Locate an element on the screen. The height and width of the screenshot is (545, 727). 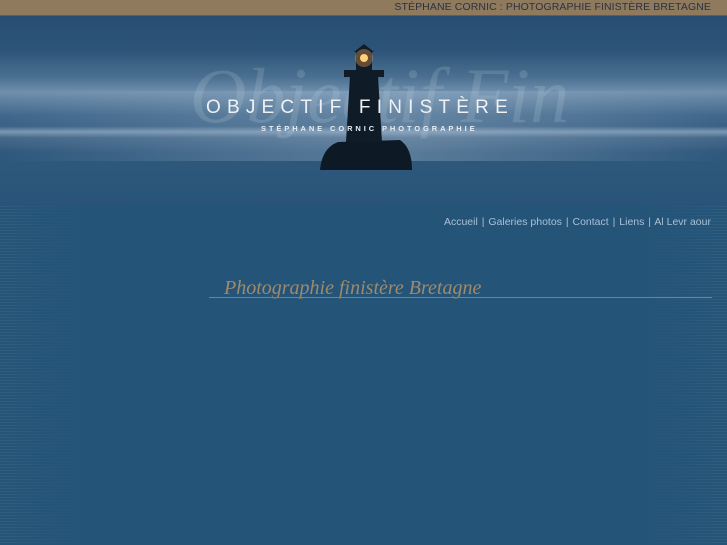
gallery is located at coordinates (364, 73).